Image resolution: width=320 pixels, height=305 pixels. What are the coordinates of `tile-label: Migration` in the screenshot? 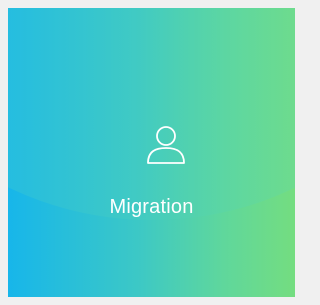 It's located at (151, 207).